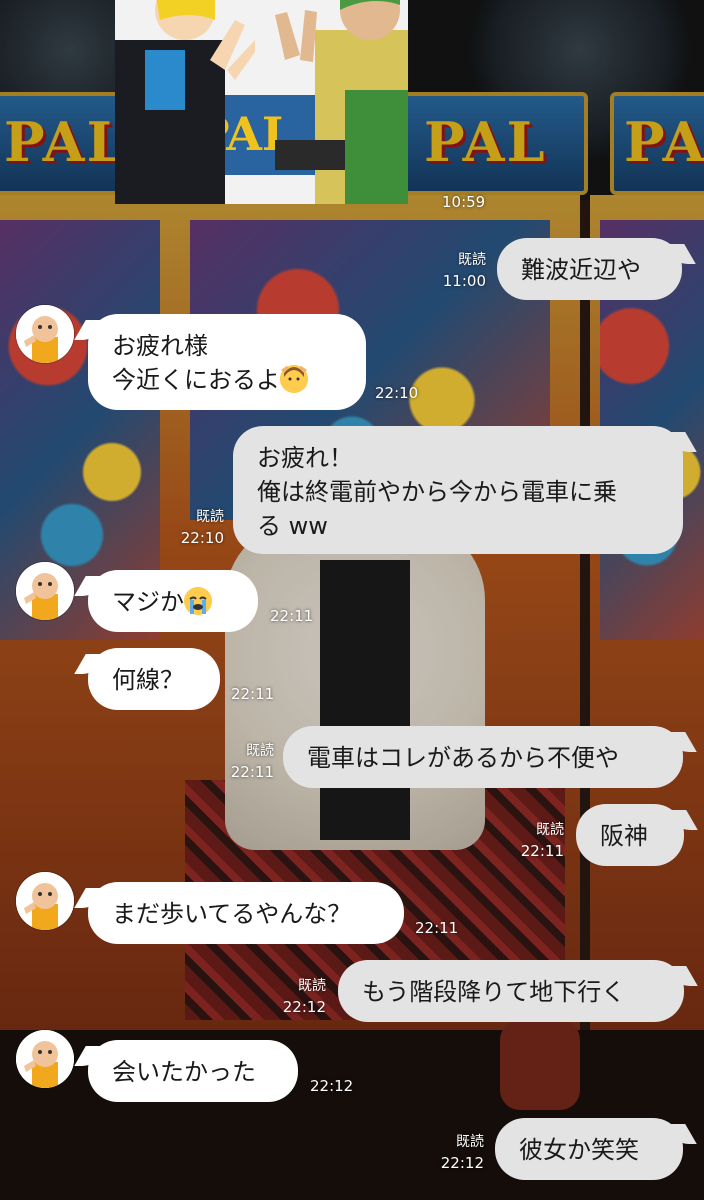 The image size is (704, 1200). Describe the element at coordinates (457, 271) in the screenshot. I see `message-meta: 既読 11:00` at that location.